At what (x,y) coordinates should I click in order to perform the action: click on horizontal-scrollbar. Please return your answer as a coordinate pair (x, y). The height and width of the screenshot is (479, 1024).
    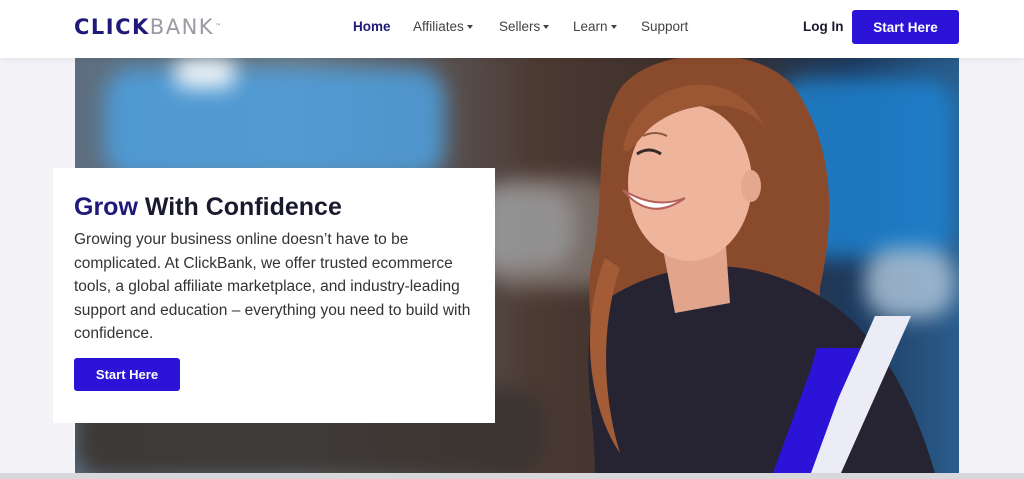
    Looking at the image, I should click on (512, 476).